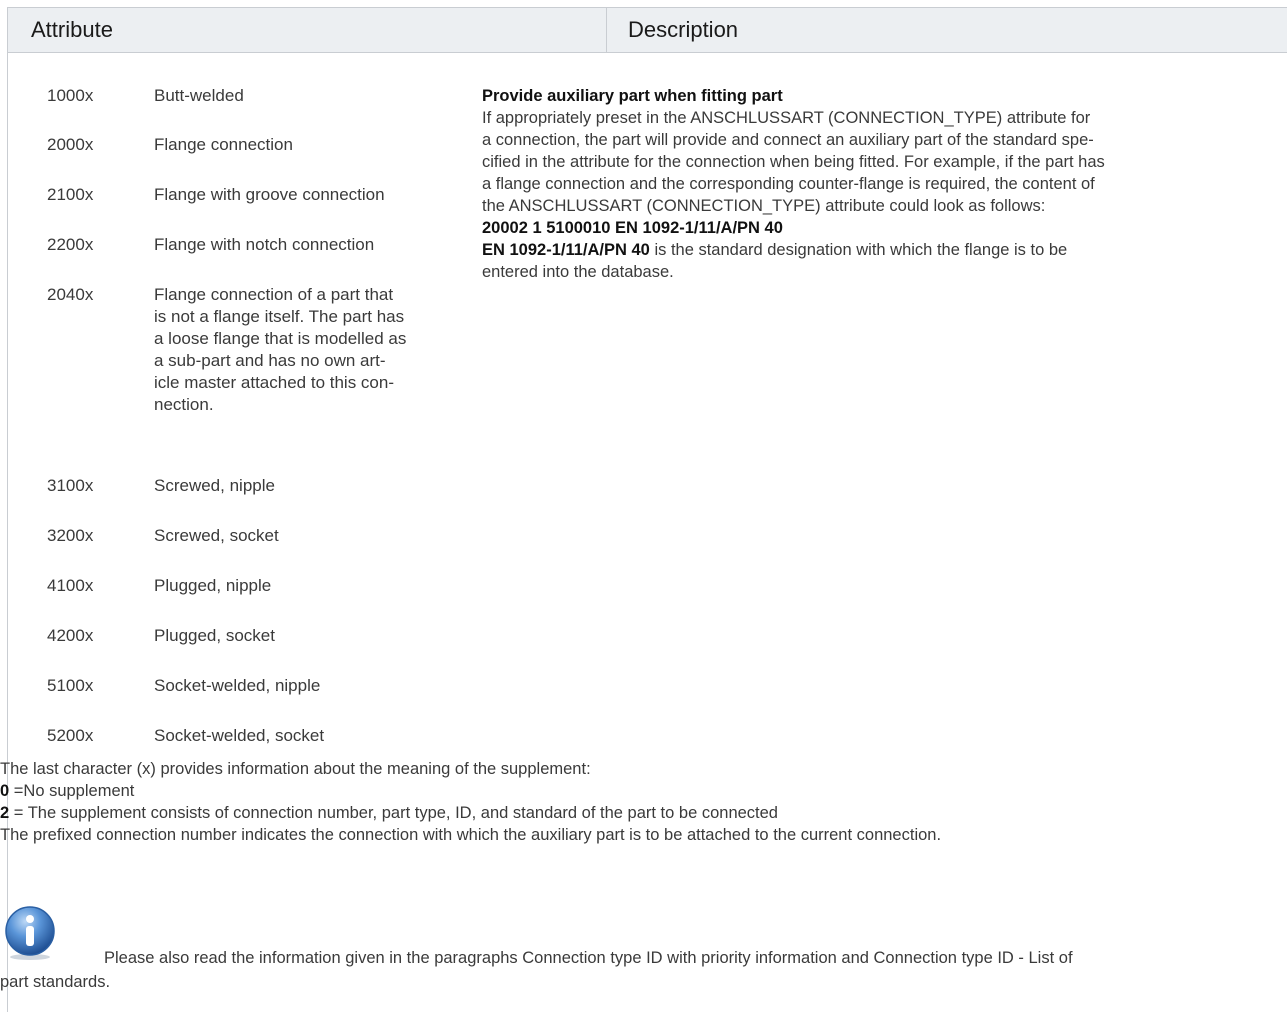 Image resolution: width=1287 pixels, height=1012 pixels. What do you see at coordinates (70, 535) in the screenshot?
I see `row-code: 3200x` at bounding box center [70, 535].